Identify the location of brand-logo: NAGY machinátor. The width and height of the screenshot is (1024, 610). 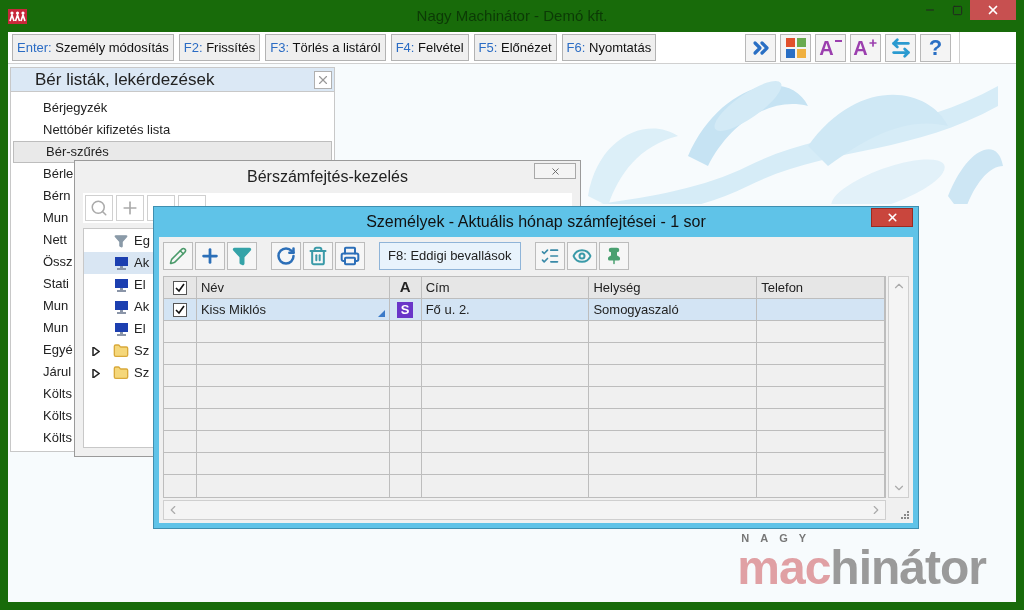
(861, 562).